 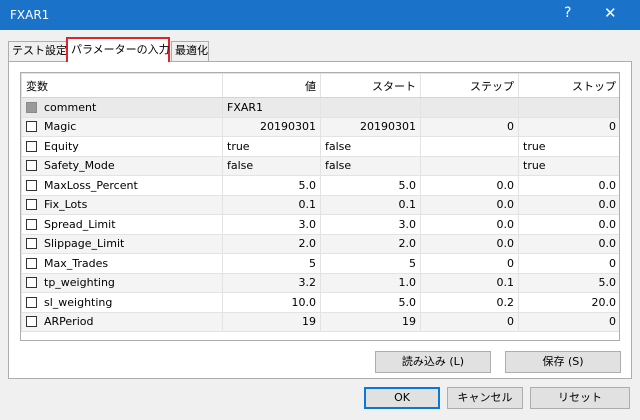 I want to click on variable-cell: Max_Trades, so click(x=122, y=263).